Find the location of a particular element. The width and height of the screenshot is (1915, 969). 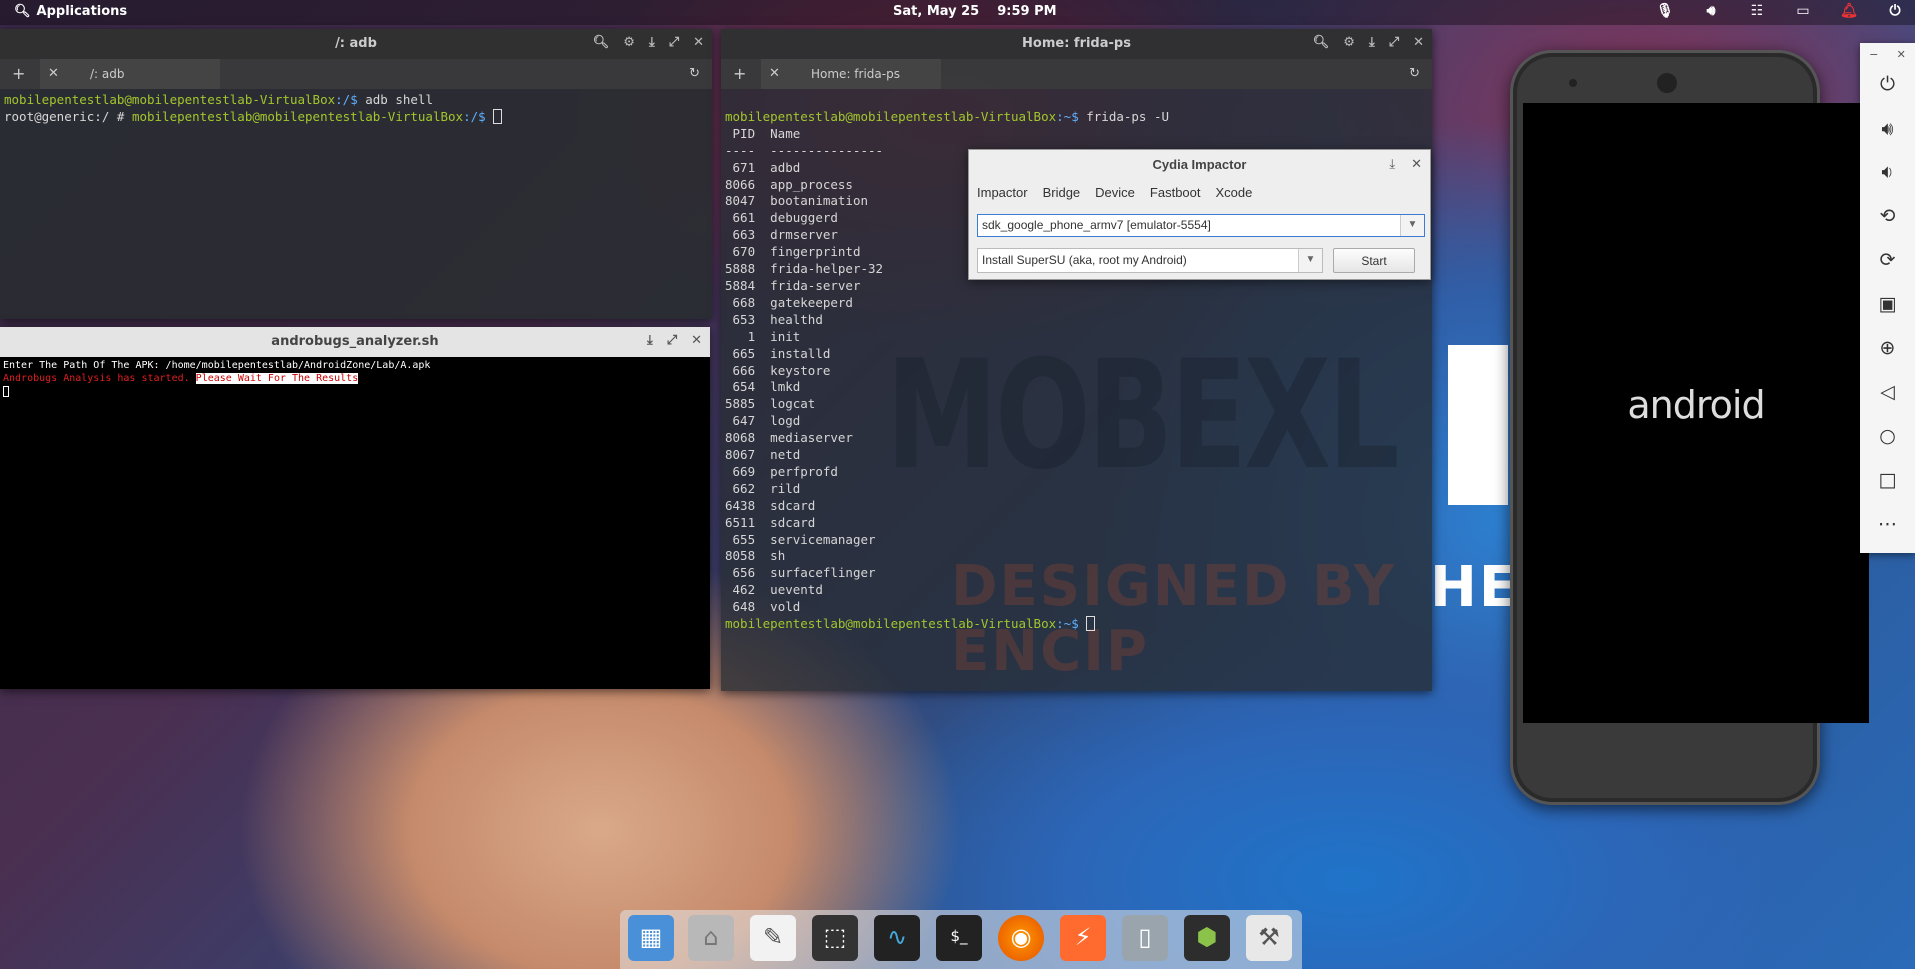

date-label: Sat, May 25 is located at coordinates (936, 11).